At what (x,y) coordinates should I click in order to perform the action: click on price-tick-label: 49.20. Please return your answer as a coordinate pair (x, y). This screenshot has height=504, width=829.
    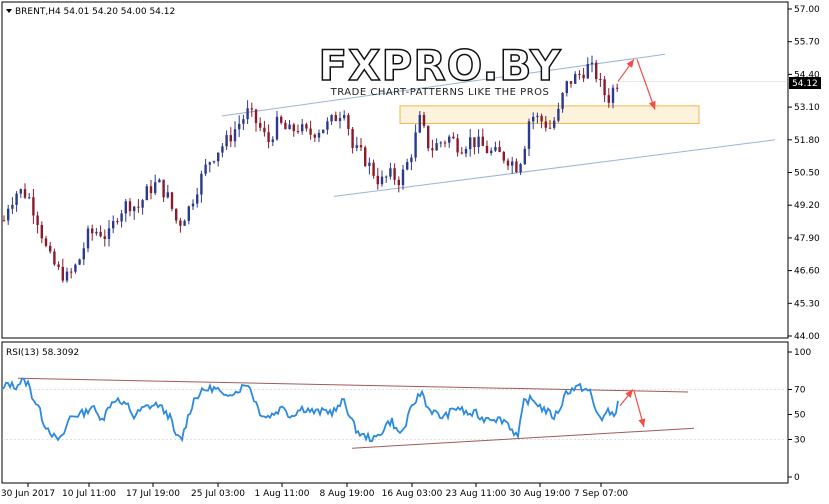
    Looking at the image, I should click on (807, 206).